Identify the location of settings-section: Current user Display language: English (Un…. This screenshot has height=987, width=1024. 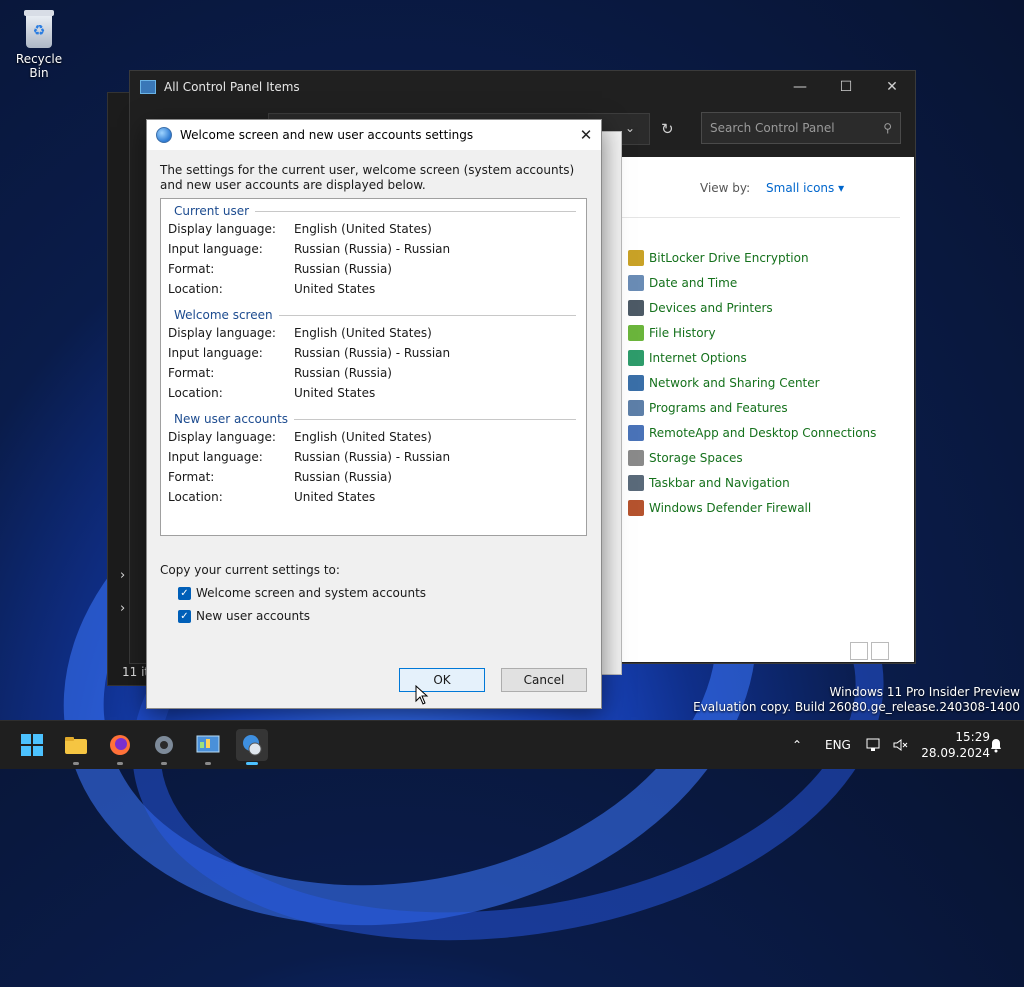
(373, 251).